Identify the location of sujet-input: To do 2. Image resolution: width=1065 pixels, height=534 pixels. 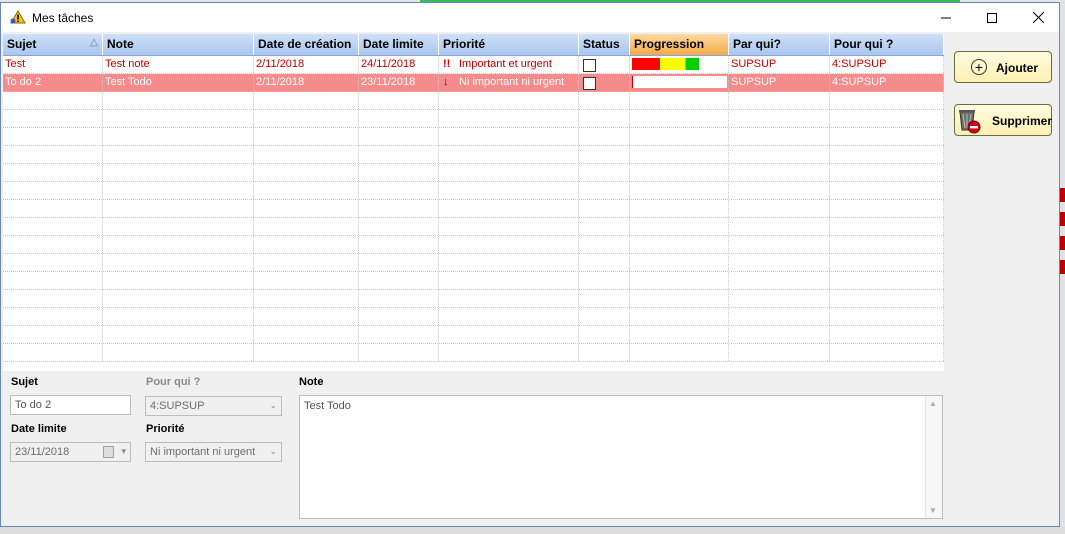
(70, 405).